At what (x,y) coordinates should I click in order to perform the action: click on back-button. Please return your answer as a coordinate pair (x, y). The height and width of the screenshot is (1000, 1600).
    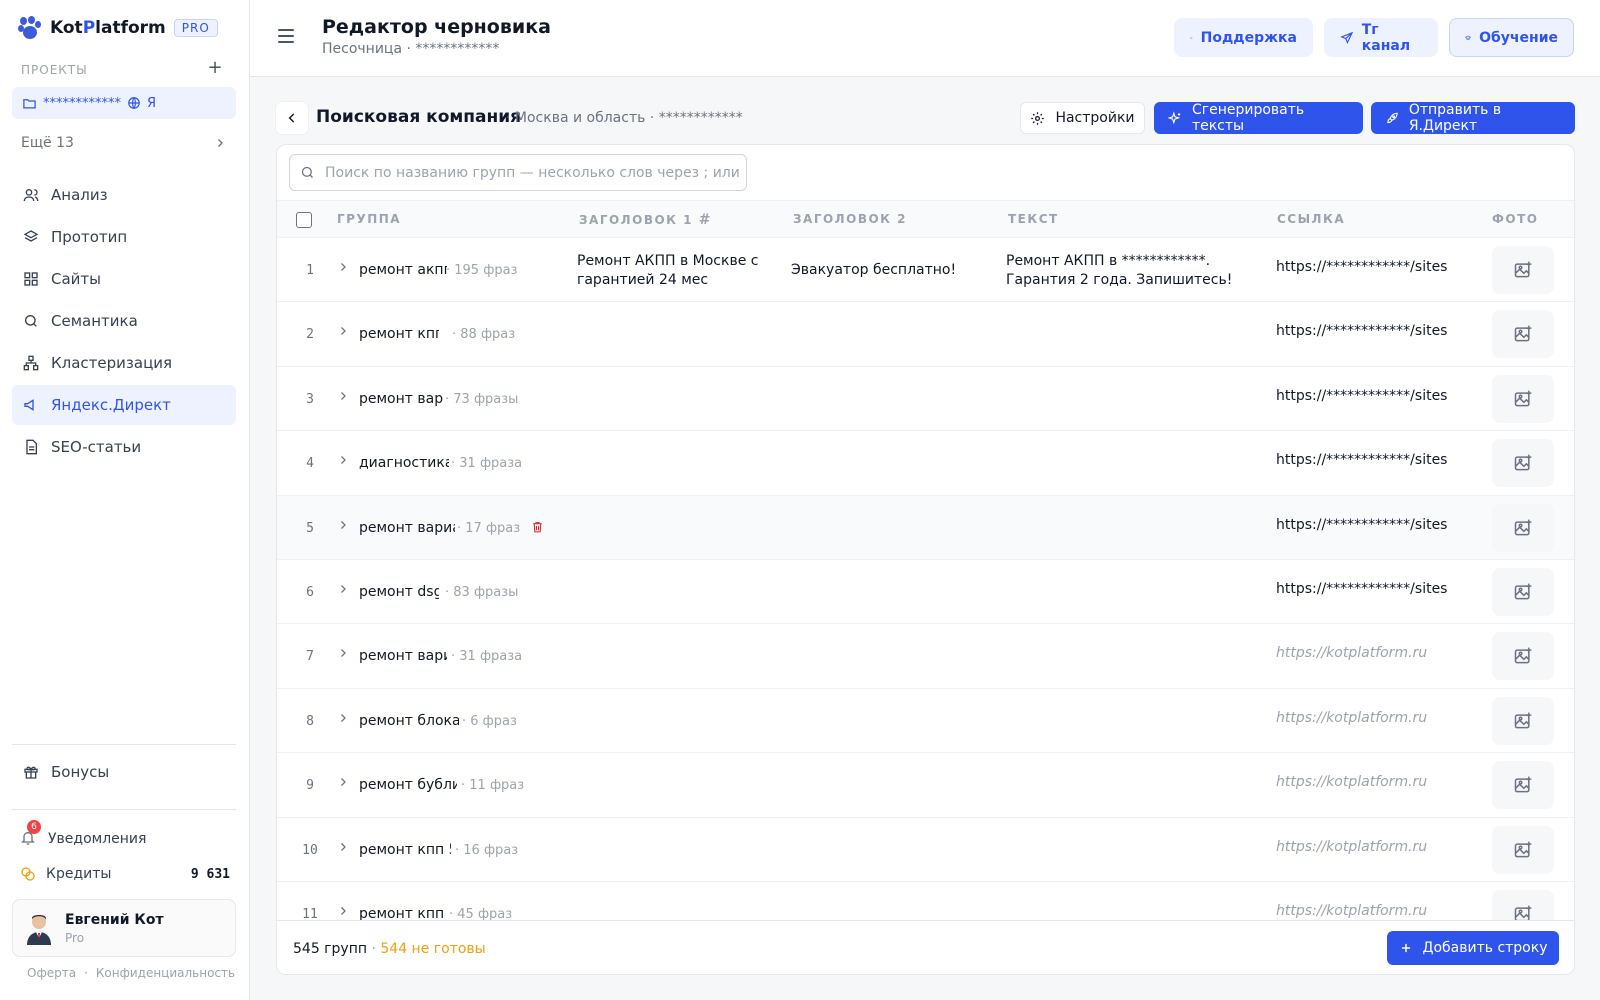
    Looking at the image, I should click on (292, 118).